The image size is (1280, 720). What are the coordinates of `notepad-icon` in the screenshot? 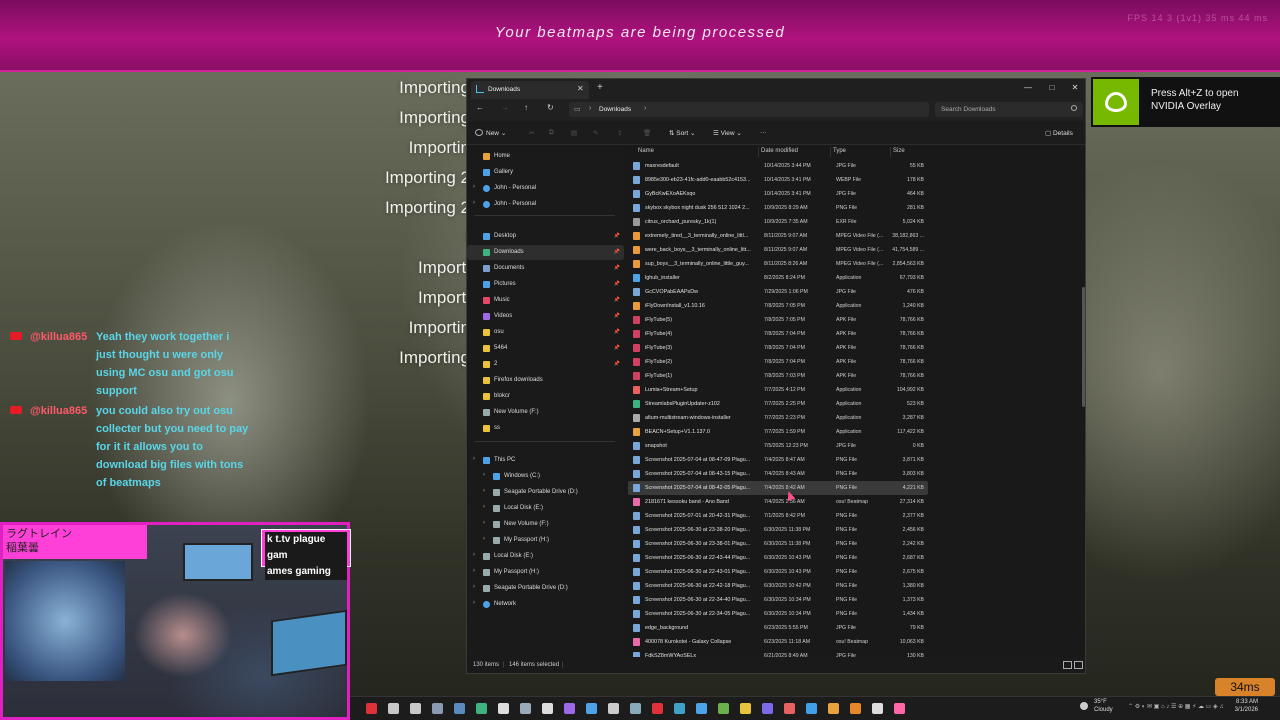 It's located at (635, 708).